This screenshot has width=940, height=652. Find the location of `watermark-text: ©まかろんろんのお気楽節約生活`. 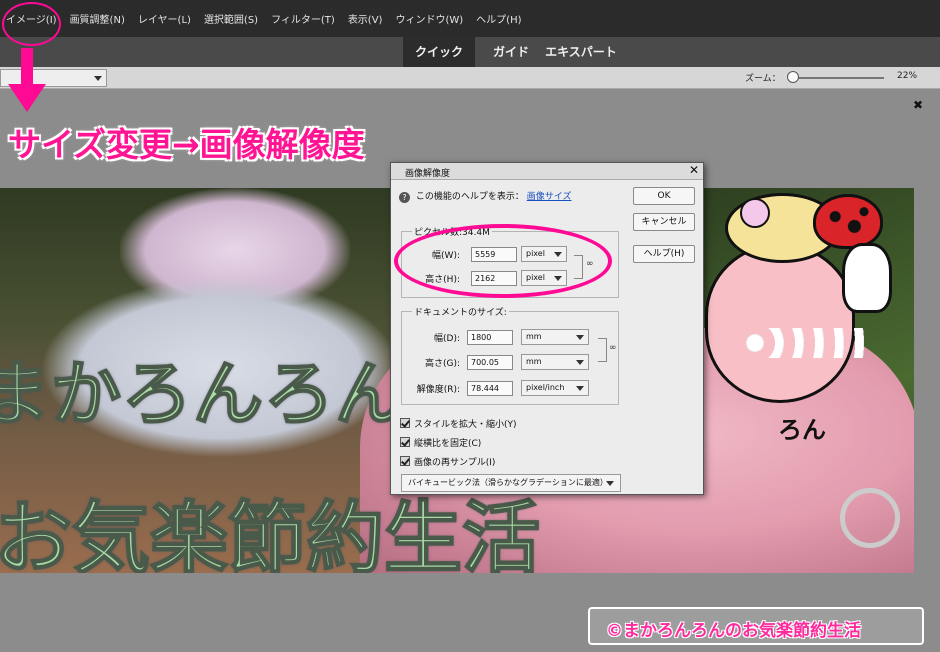

watermark-text: ©まかろんろんのお気楽節約生活 is located at coordinates (733, 631).